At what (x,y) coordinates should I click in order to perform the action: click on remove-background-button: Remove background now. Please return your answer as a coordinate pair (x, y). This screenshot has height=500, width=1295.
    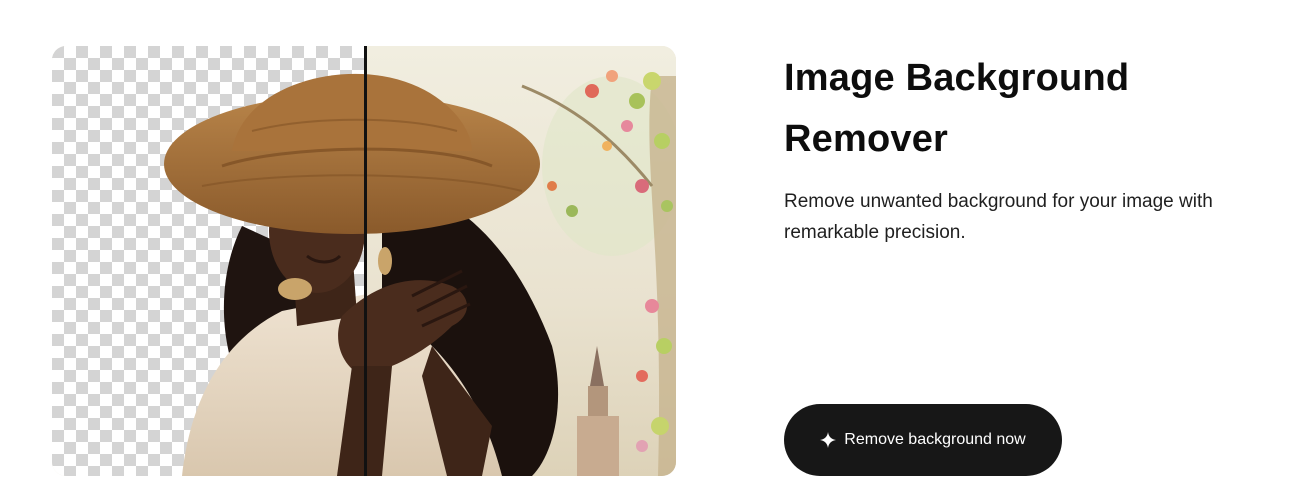
    Looking at the image, I should click on (923, 440).